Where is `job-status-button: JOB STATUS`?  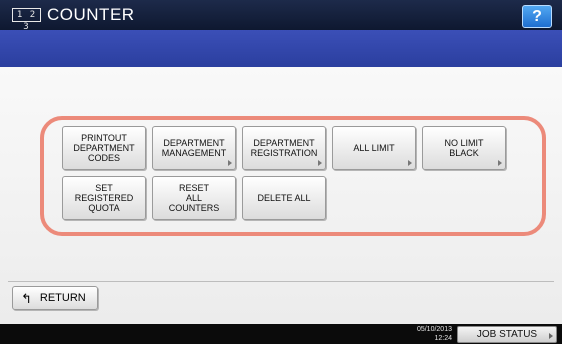
job-status-button: JOB STATUS is located at coordinates (507, 334).